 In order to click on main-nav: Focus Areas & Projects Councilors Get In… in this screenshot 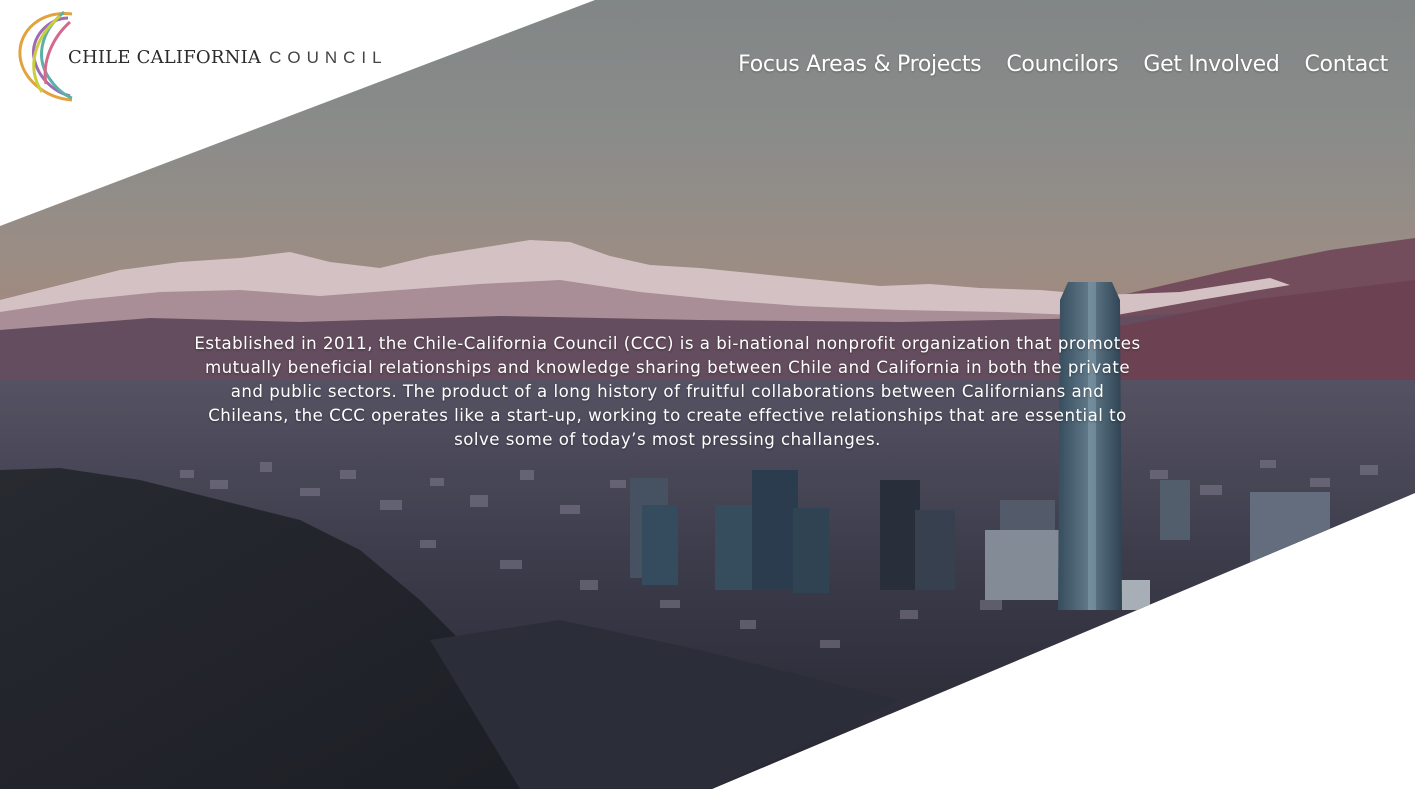, I will do `click(1063, 64)`.